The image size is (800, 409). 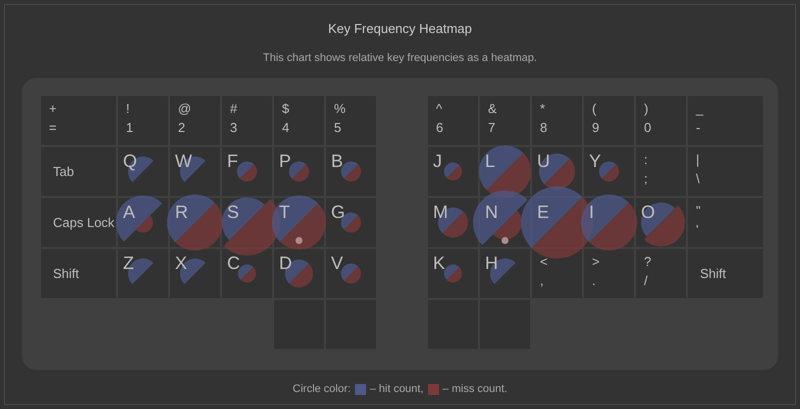 What do you see at coordinates (646, 160) in the screenshot?
I see `key-symbol: :` at bounding box center [646, 160].